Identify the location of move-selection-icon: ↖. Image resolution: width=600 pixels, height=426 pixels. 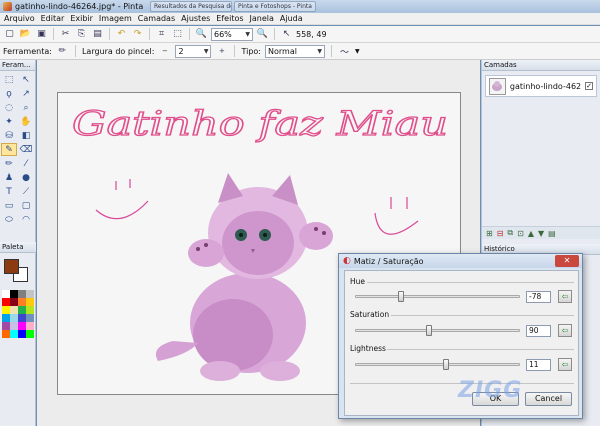
(26, 79).